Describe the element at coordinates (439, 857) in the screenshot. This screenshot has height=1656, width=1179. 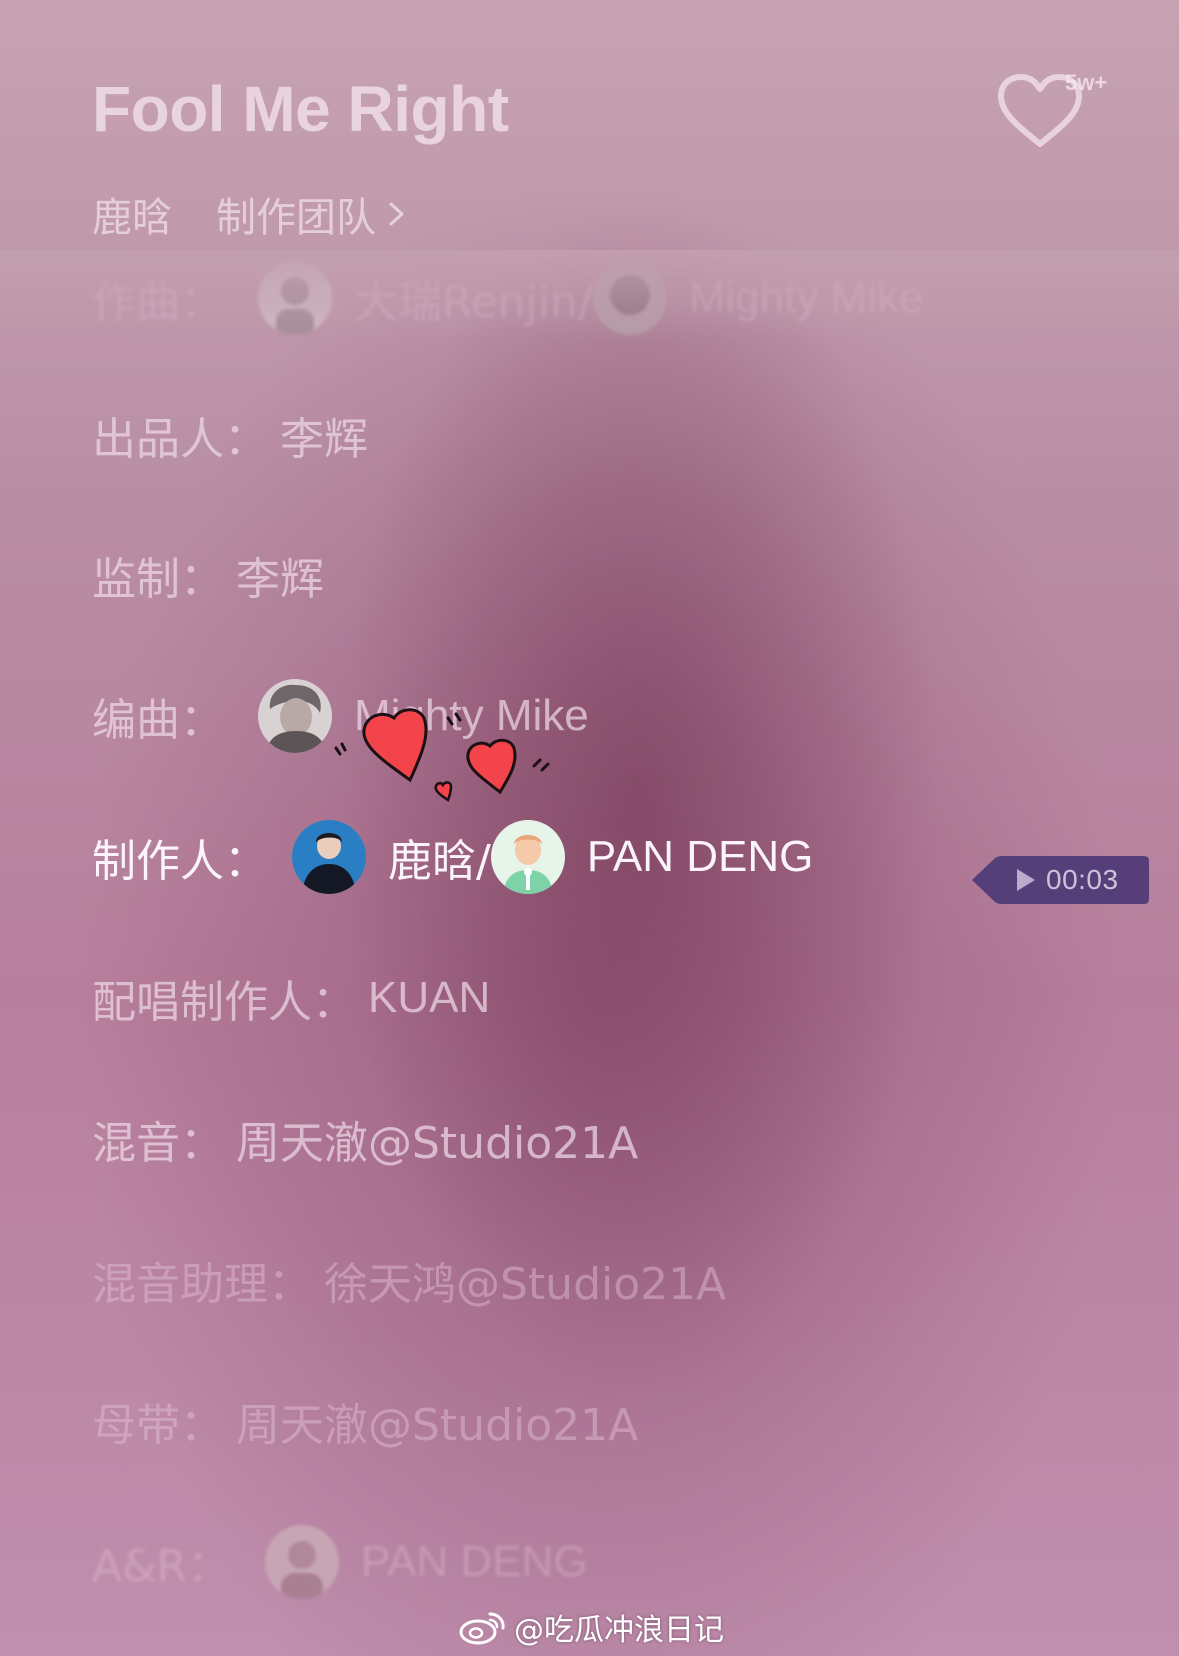
I see `credit-value: 鹿晗/` at that location.